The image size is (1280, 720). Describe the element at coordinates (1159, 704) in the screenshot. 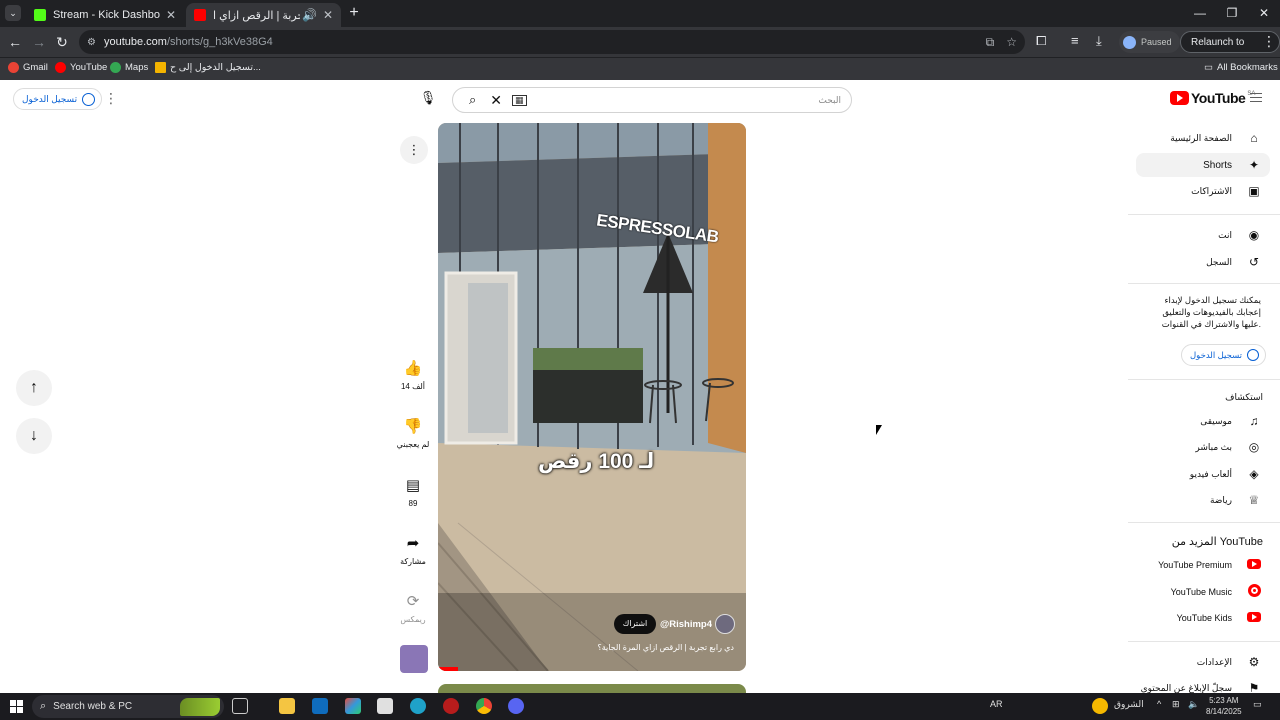

I see `tray-chevron-icon: ^` at that location.